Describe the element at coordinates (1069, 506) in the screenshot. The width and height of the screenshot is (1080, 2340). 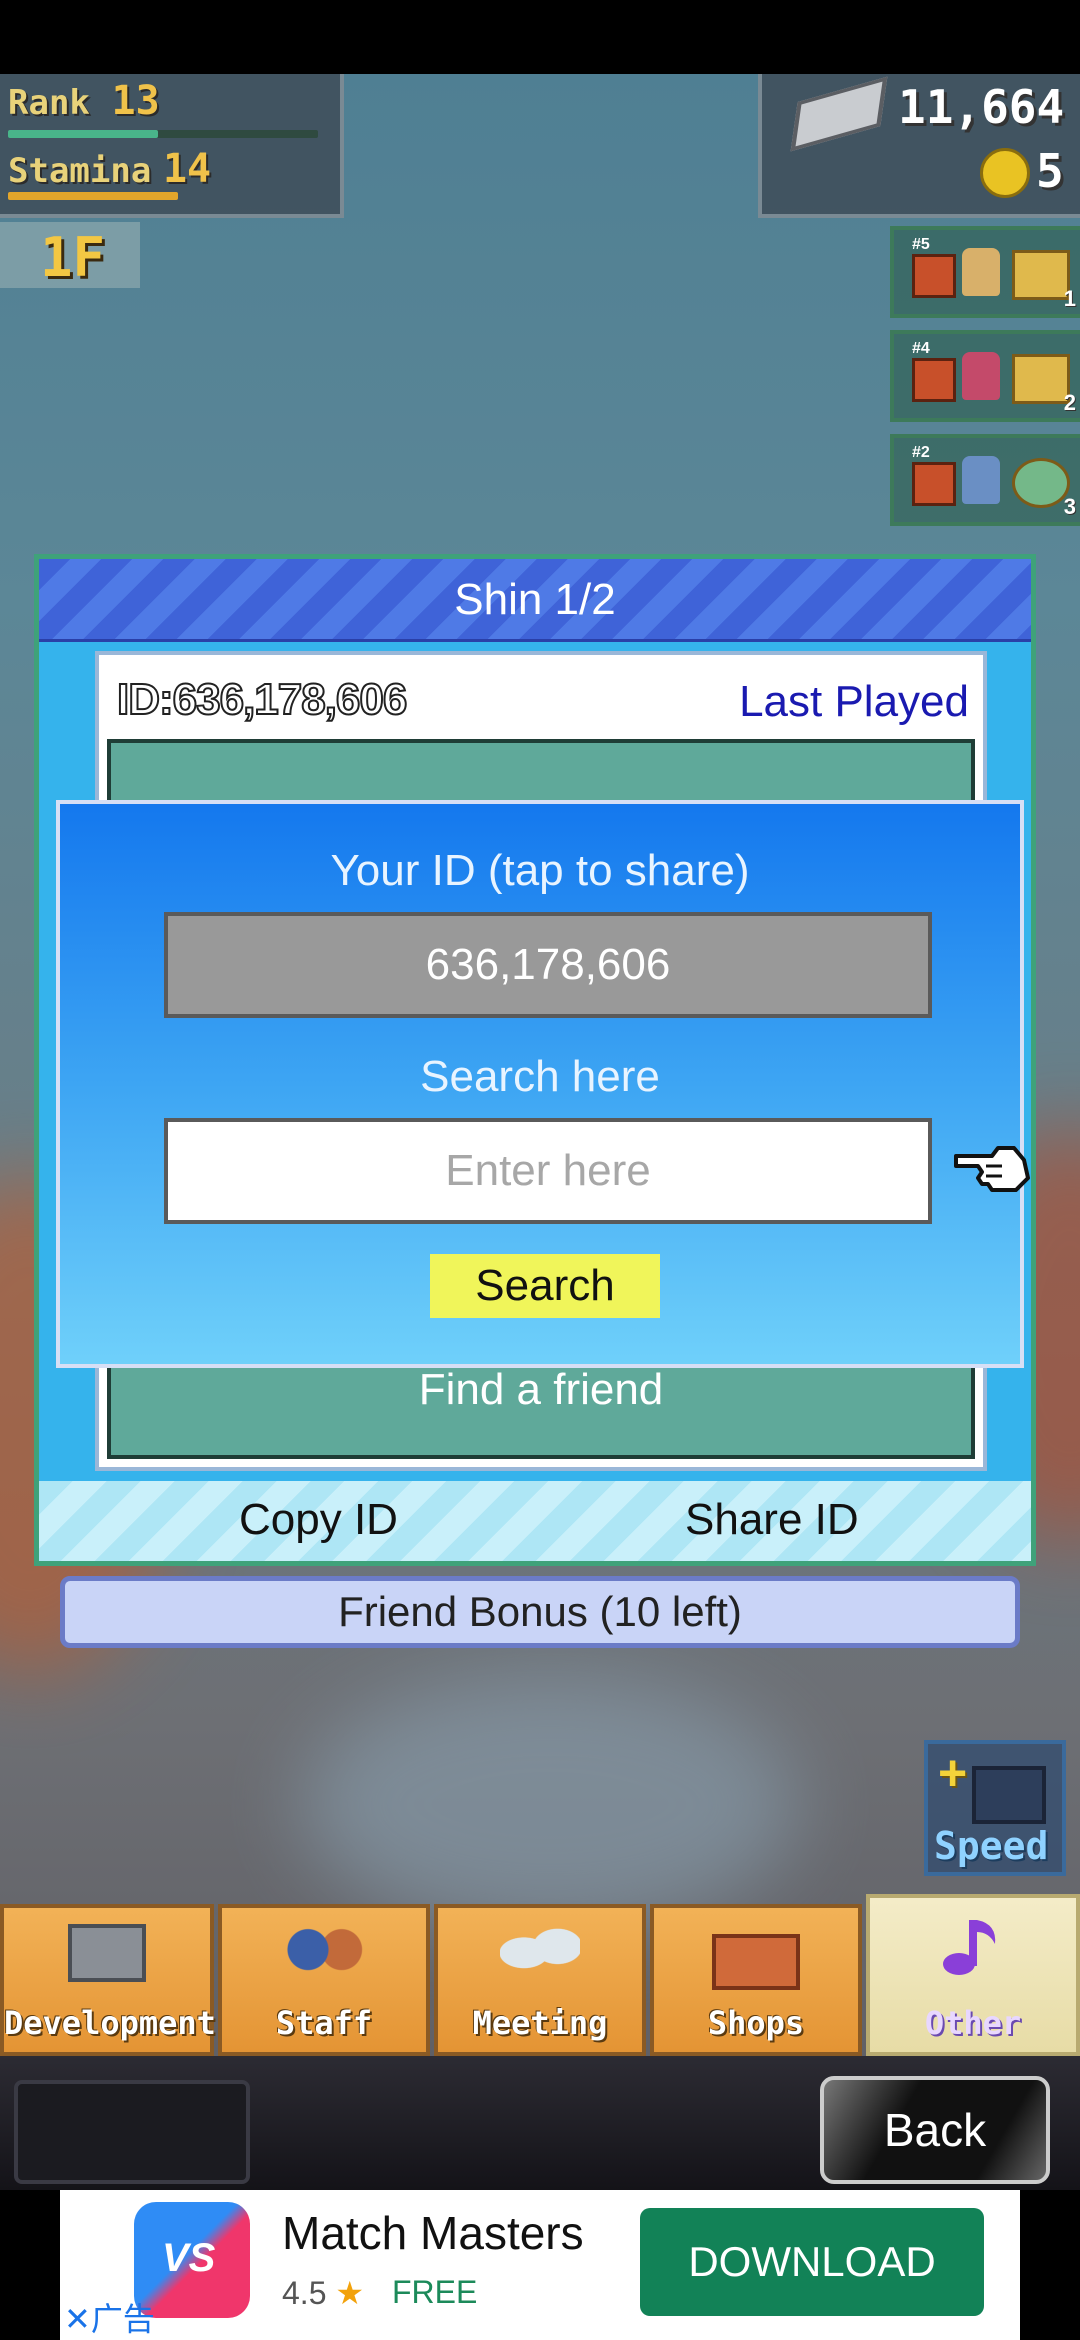
I see `project-number: 3` at that location.